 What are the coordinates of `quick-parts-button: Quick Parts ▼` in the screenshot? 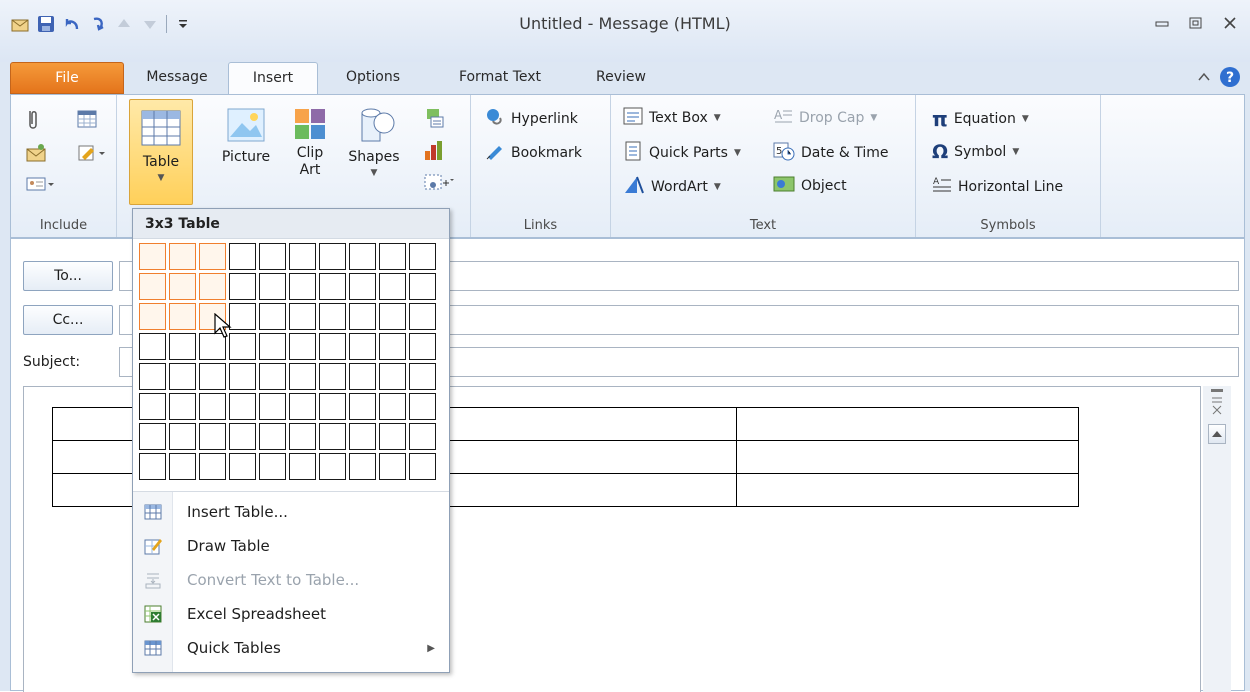 It's located at (682, 153).